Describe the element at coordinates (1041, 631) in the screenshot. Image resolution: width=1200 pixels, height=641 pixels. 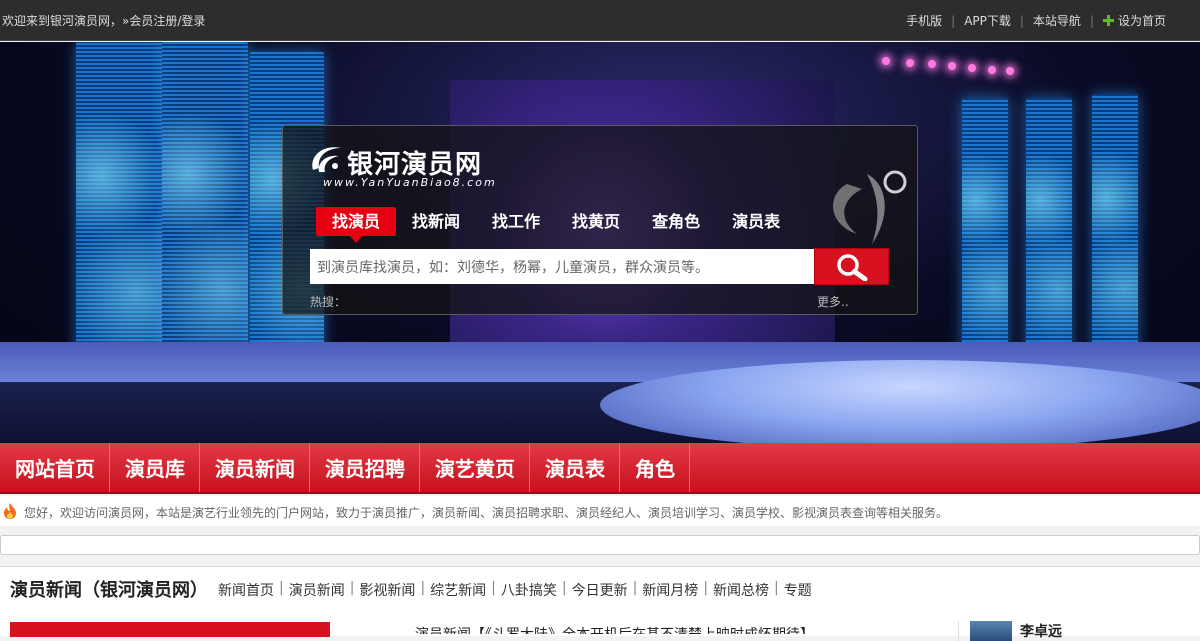
I see `news-person-name: 李卓远` at that location.